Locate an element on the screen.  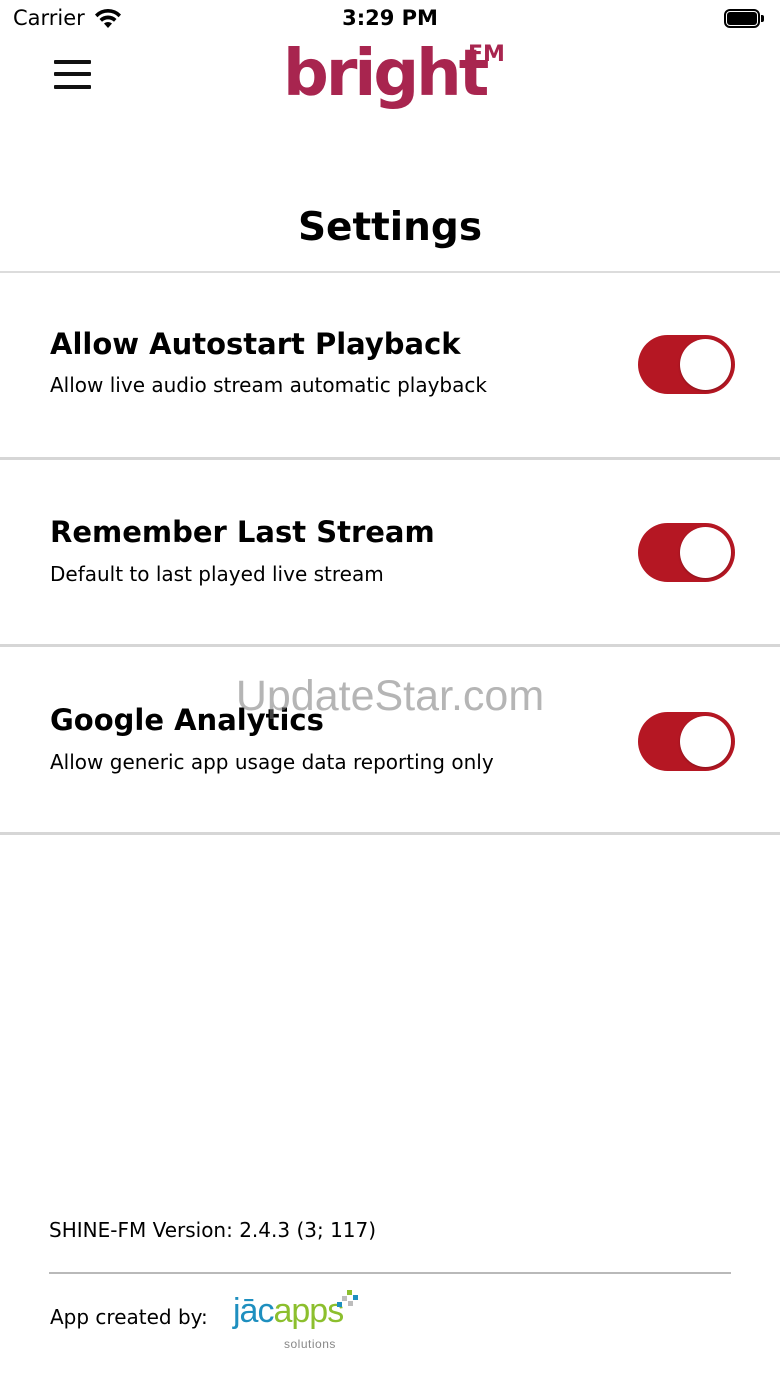
version-label: SHINE-FM Version: 2.4.3 (3; 117) is located at coordinates (213, 1230).